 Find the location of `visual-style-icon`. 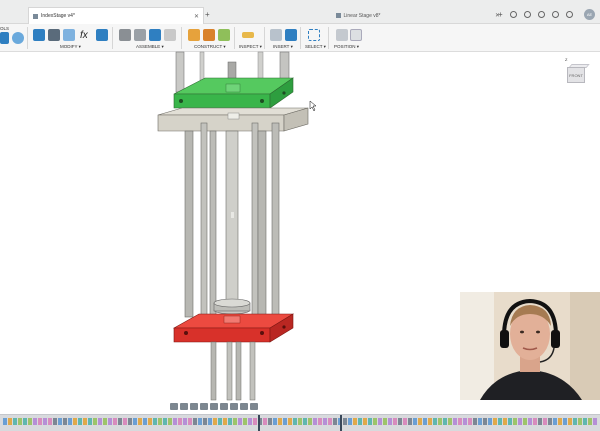

visual-style-icon is located at coordinates (254, 406).